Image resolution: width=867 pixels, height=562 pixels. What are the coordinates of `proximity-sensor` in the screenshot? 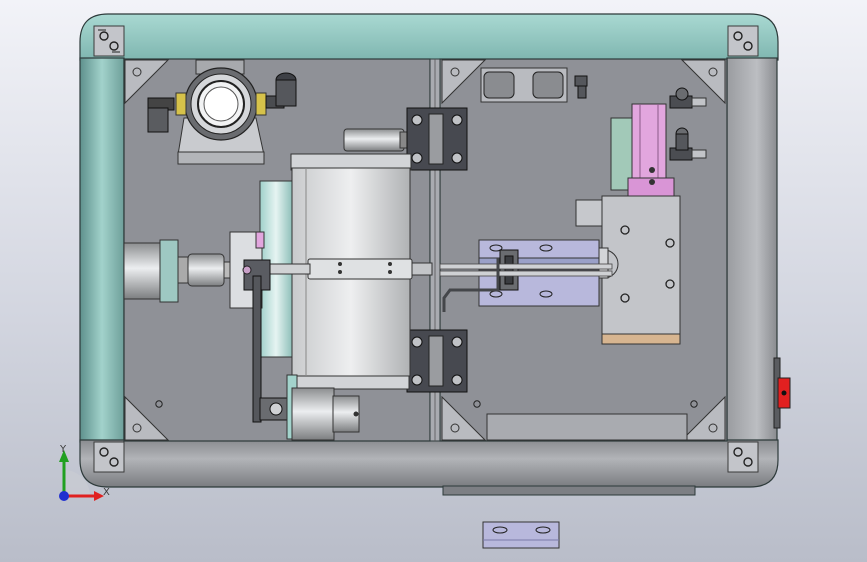 It's located at (376, 140).